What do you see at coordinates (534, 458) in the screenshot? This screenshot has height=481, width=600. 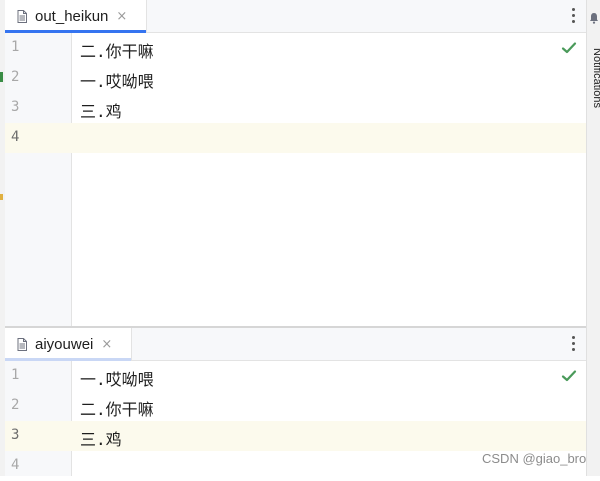 I see `watermark: CSDN @giao_bro` at bounding box center [534, 458].